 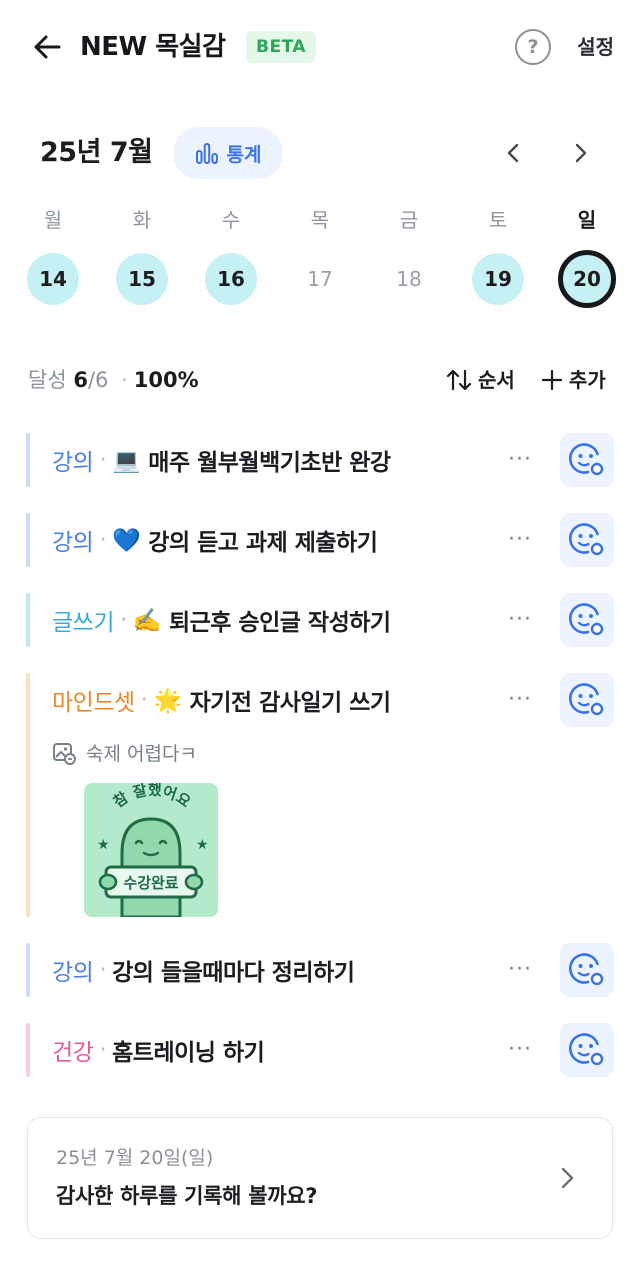 I want to click on add-button: 추가, so click(x=573, y=380).